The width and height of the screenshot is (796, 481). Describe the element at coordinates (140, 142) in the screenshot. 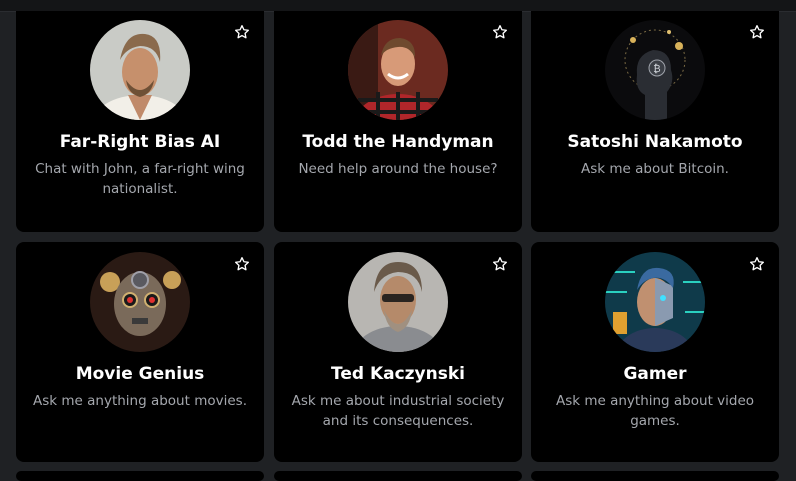

I see `character-title: Far-Right Bias AI` at that location.